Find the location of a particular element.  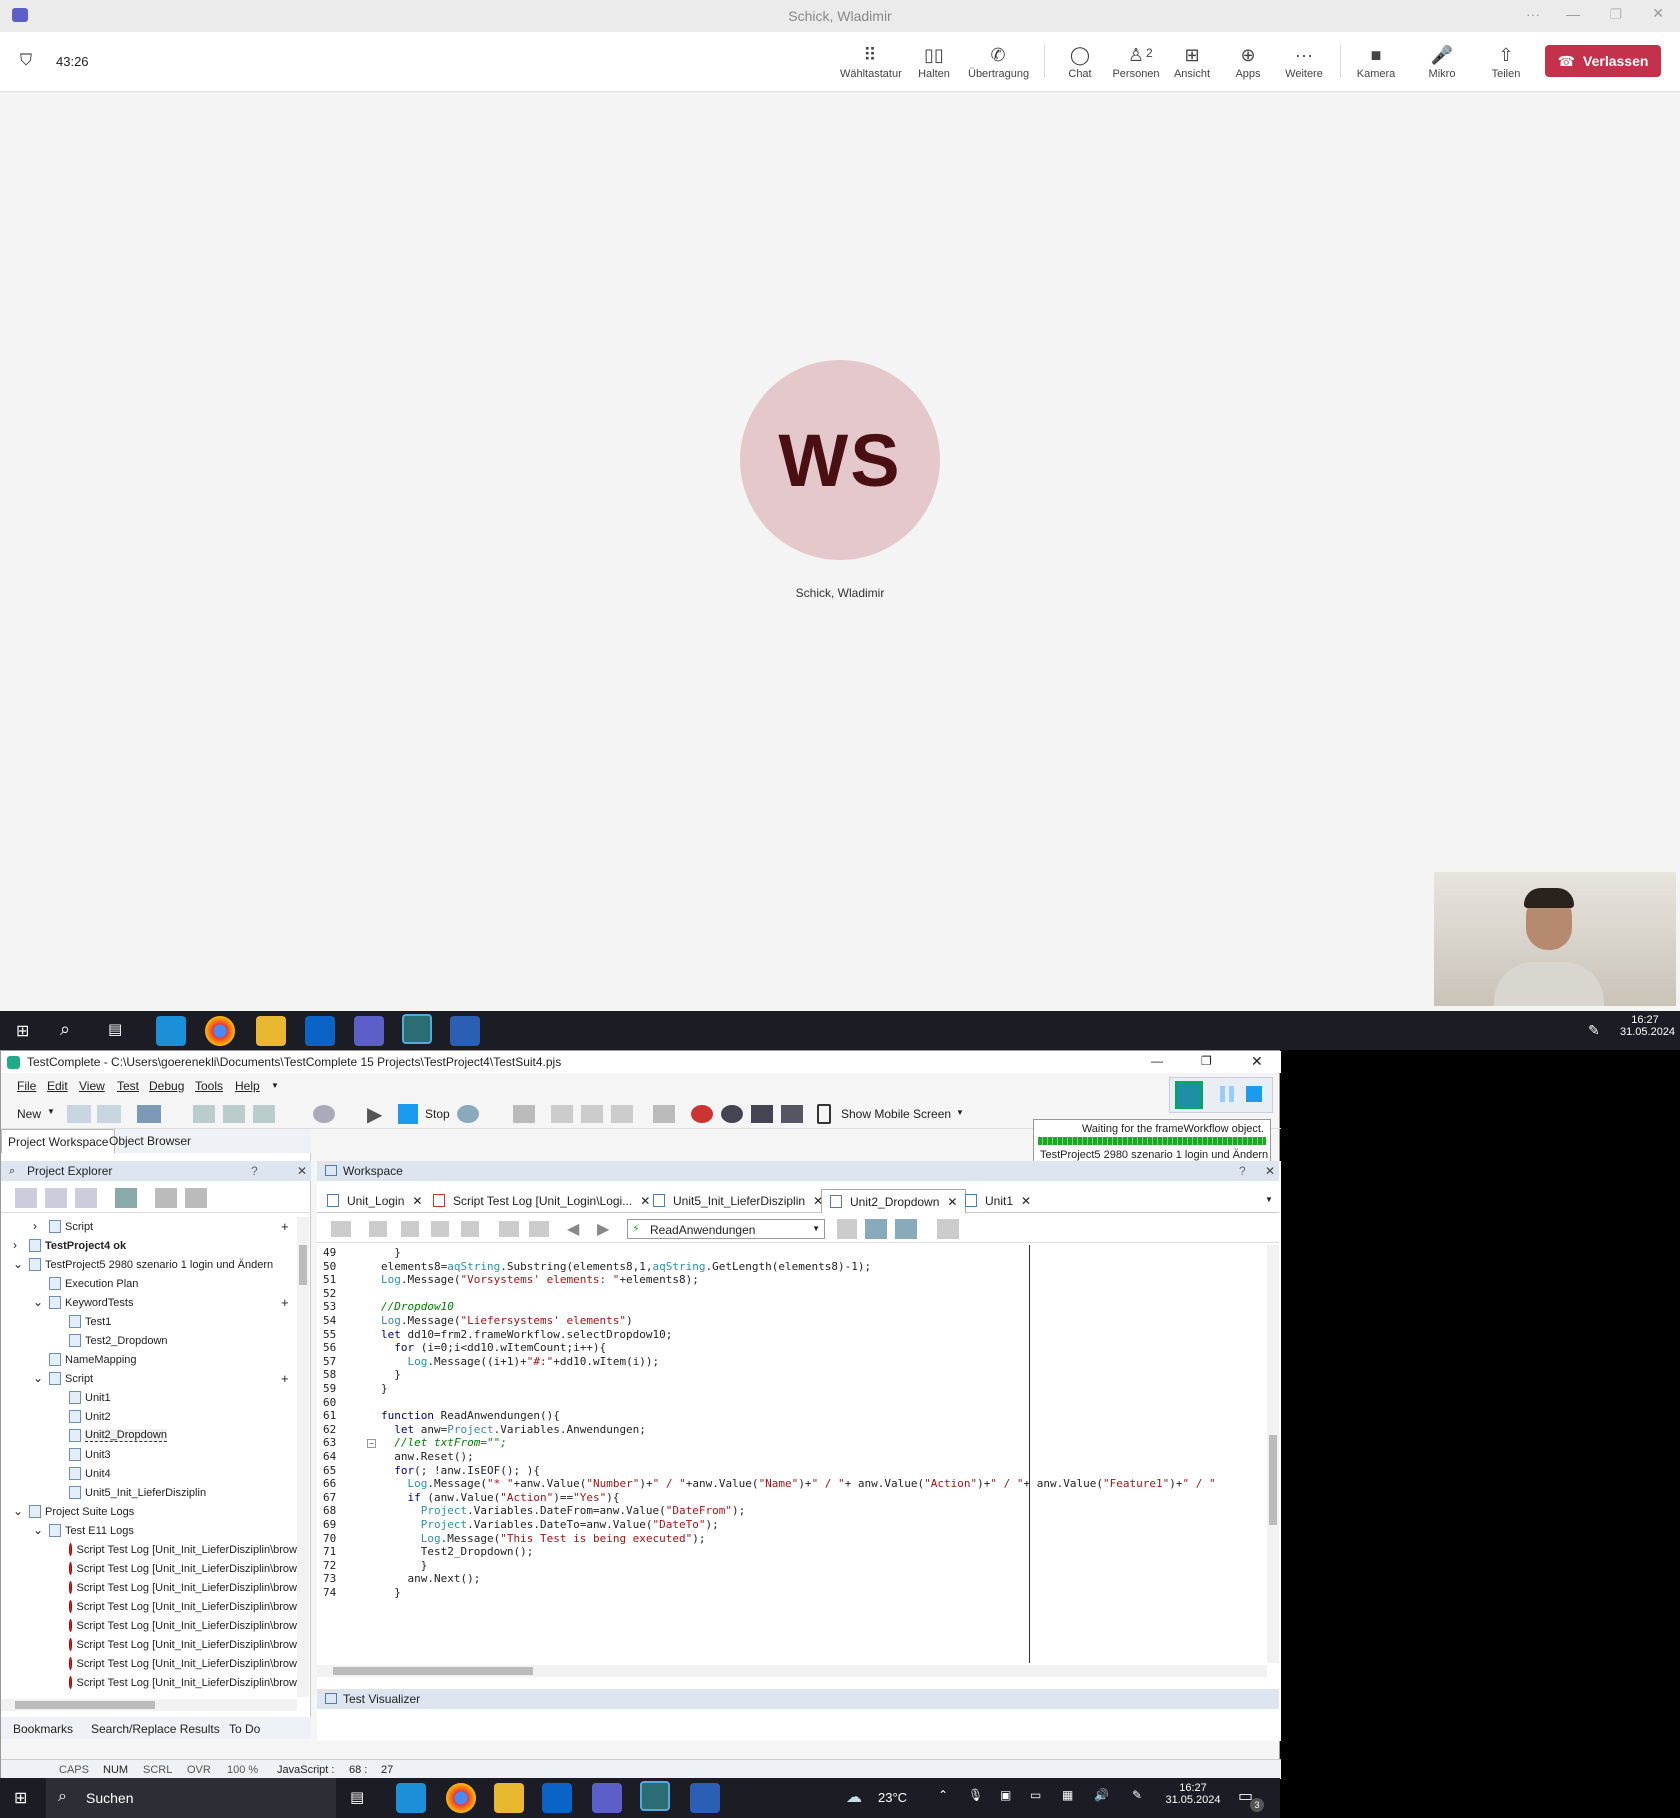

run-options-icon is located at coordinates (196, 1198).